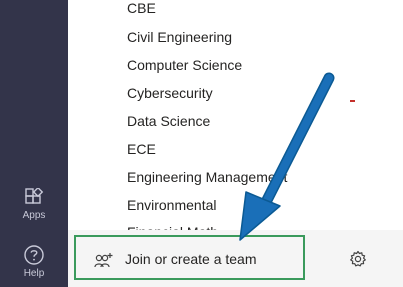 The height and width of the screenshot is (287, 403). Describe the element at coordinates (34, 215) in the screenshot. I see `rail-item-label: Apps` at that location.